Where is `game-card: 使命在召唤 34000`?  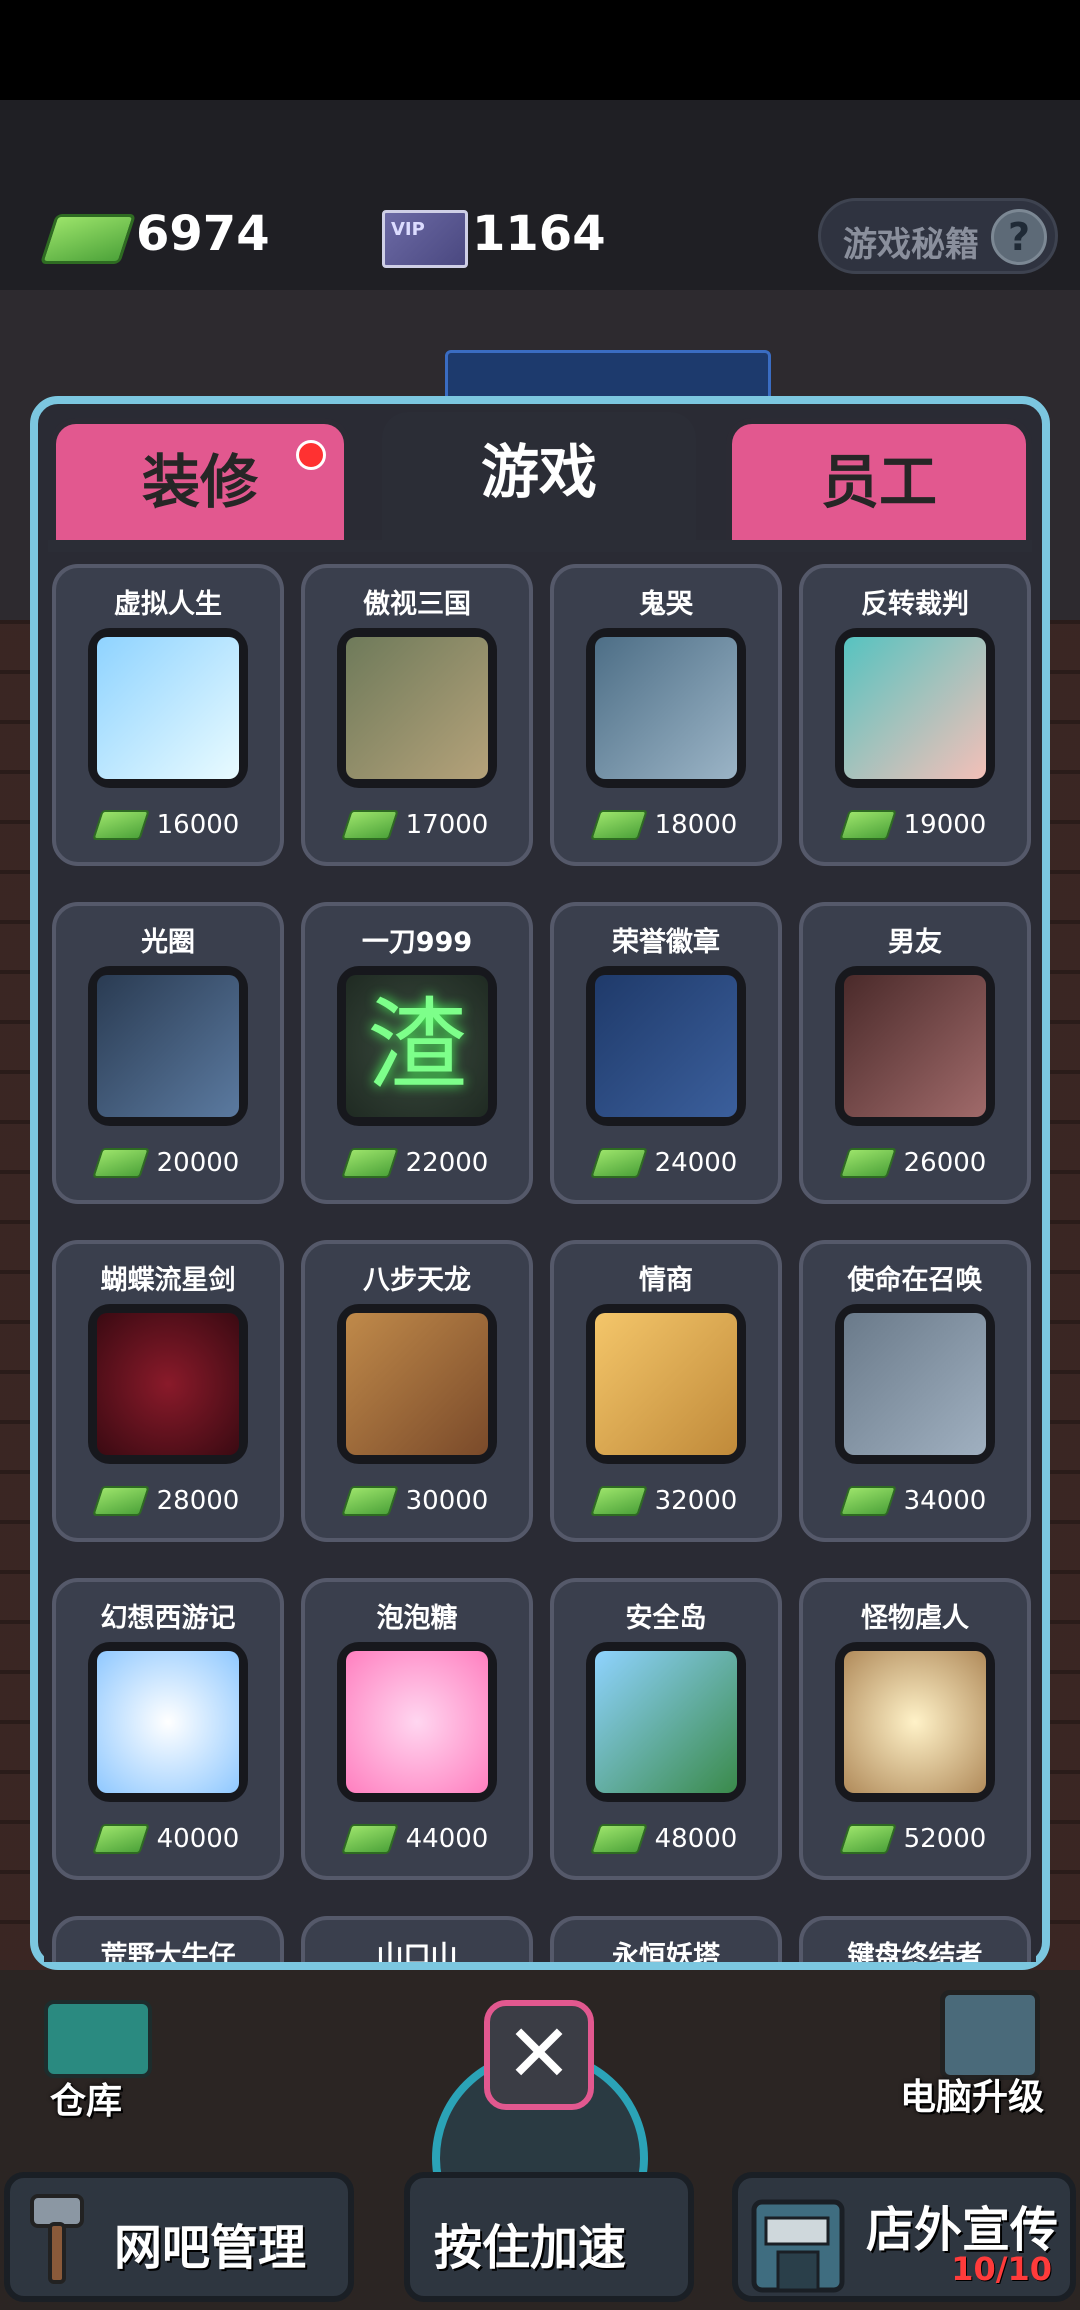 game-card: 使命在召唤 34000 is located at coordinates (915, 1391).